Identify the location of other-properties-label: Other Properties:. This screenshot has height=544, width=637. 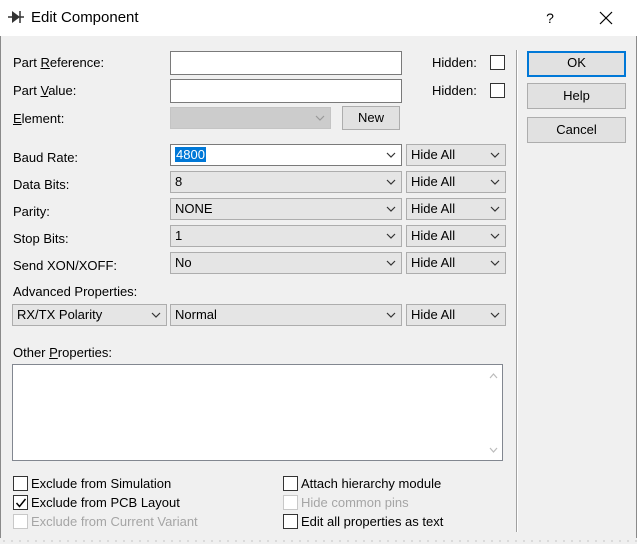
(62, 352).